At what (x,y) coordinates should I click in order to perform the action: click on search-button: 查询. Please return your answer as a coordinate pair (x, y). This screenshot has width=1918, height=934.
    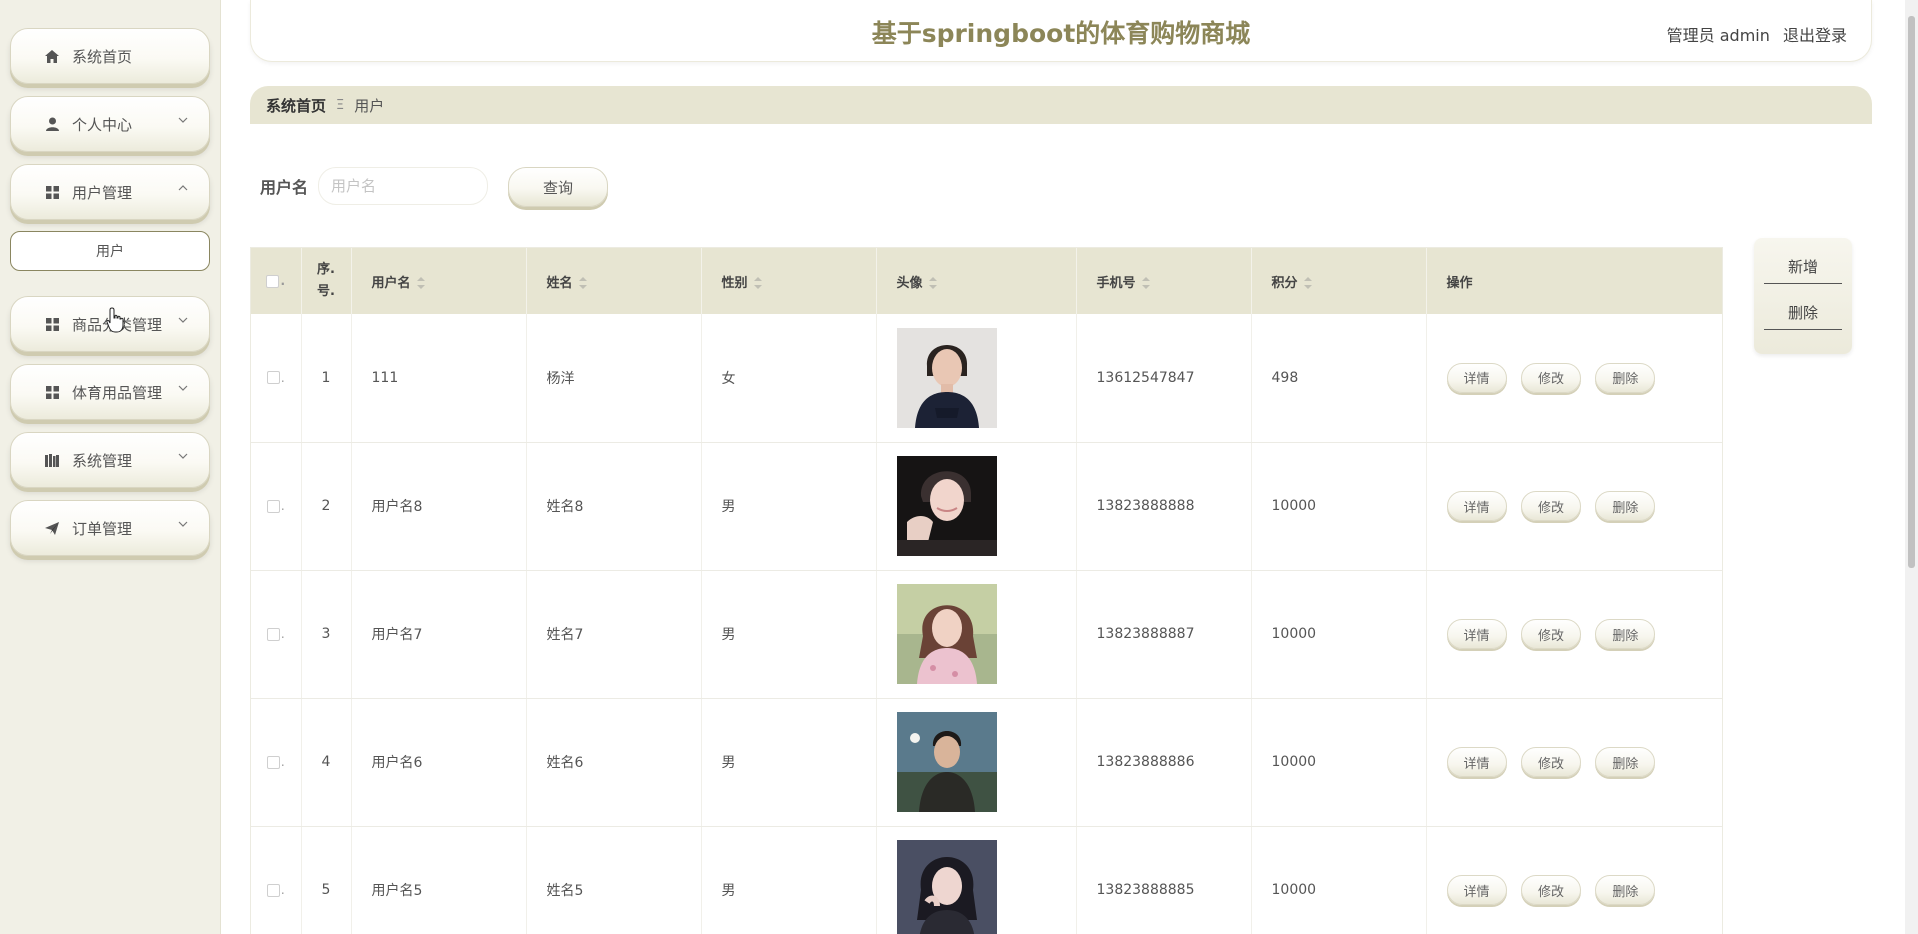
    Looking at the image, I should click on (558, 187).